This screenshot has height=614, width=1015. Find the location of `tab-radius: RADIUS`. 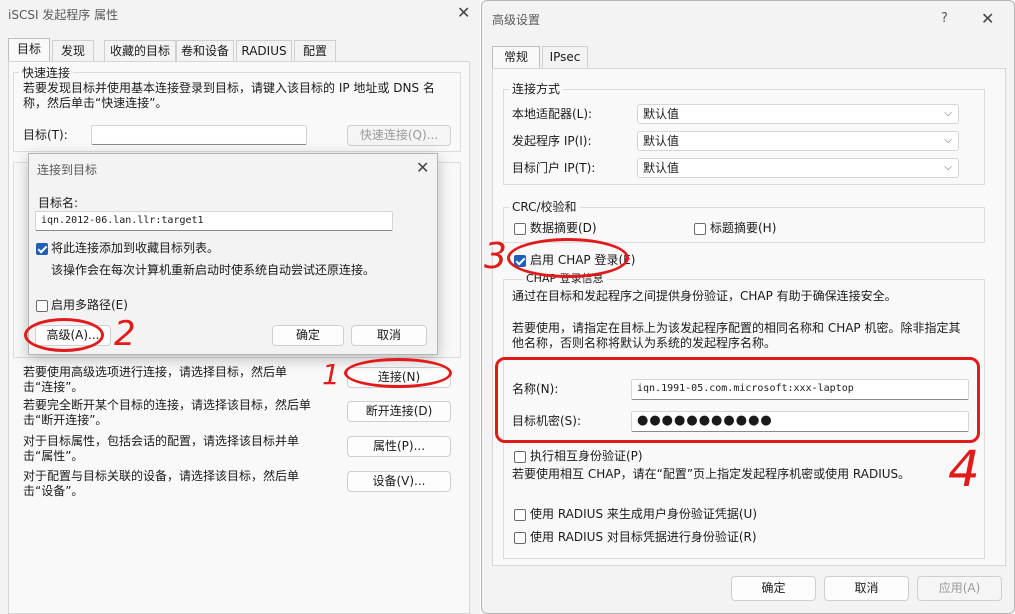

tab-radius: RADIUS is located at coordinates (264, 51).